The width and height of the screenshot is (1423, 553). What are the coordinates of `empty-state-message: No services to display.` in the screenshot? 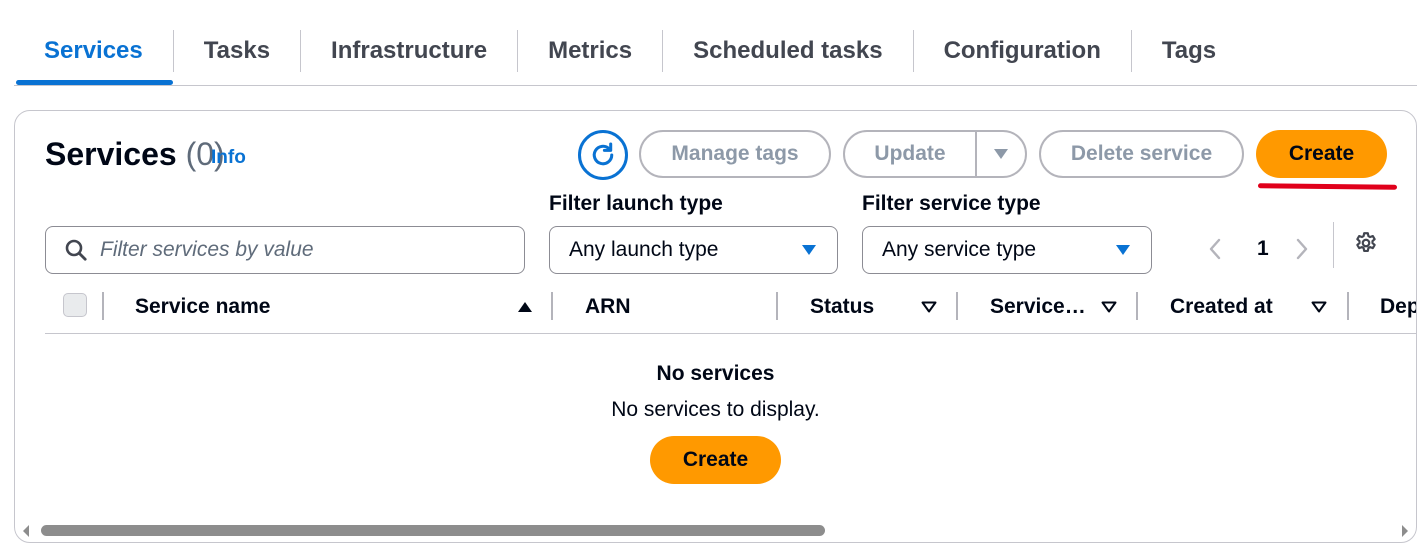 It's located at (715, 409).